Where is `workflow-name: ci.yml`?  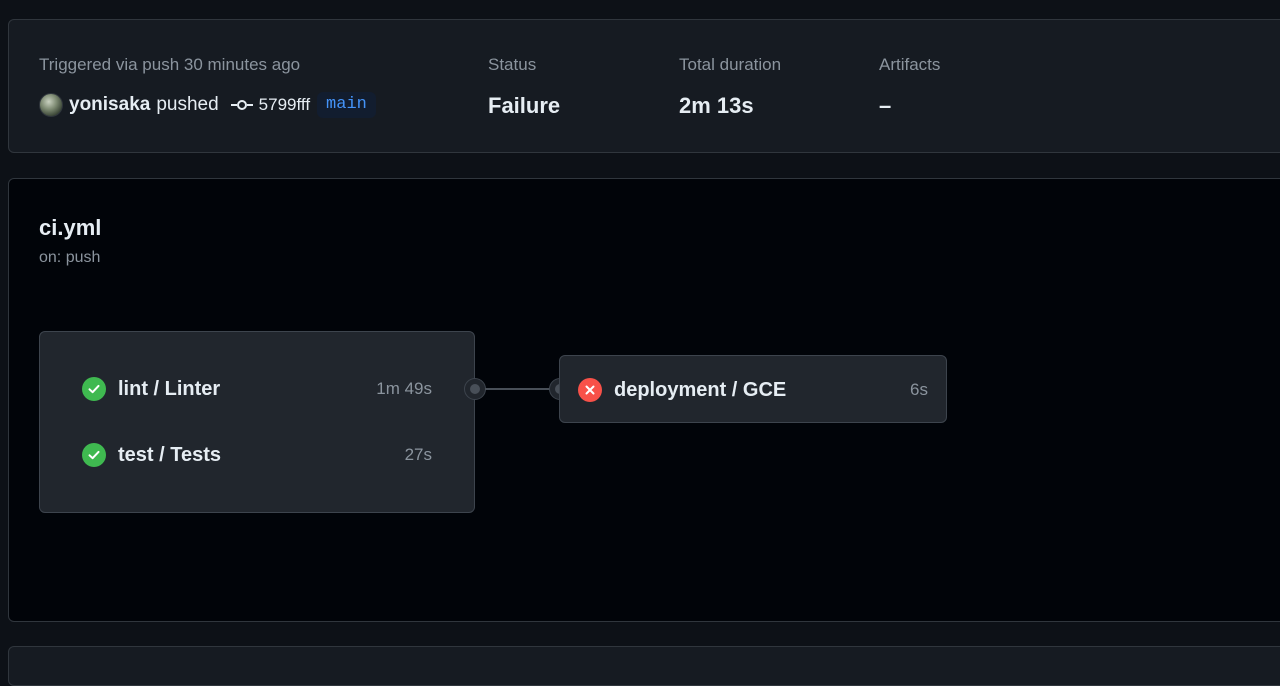 workflow-name: ci.yml is located at coordinates (70, 228).